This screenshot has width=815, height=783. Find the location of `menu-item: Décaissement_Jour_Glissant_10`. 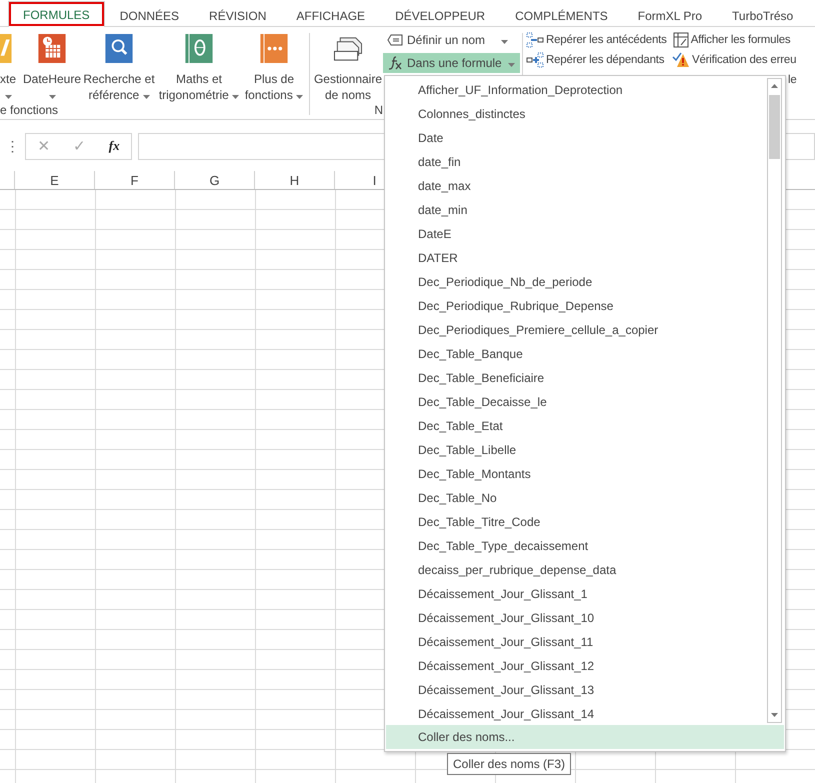

menu-item: Décaissement_Jour_Glissant_10 is located at coordinates (576, 618).